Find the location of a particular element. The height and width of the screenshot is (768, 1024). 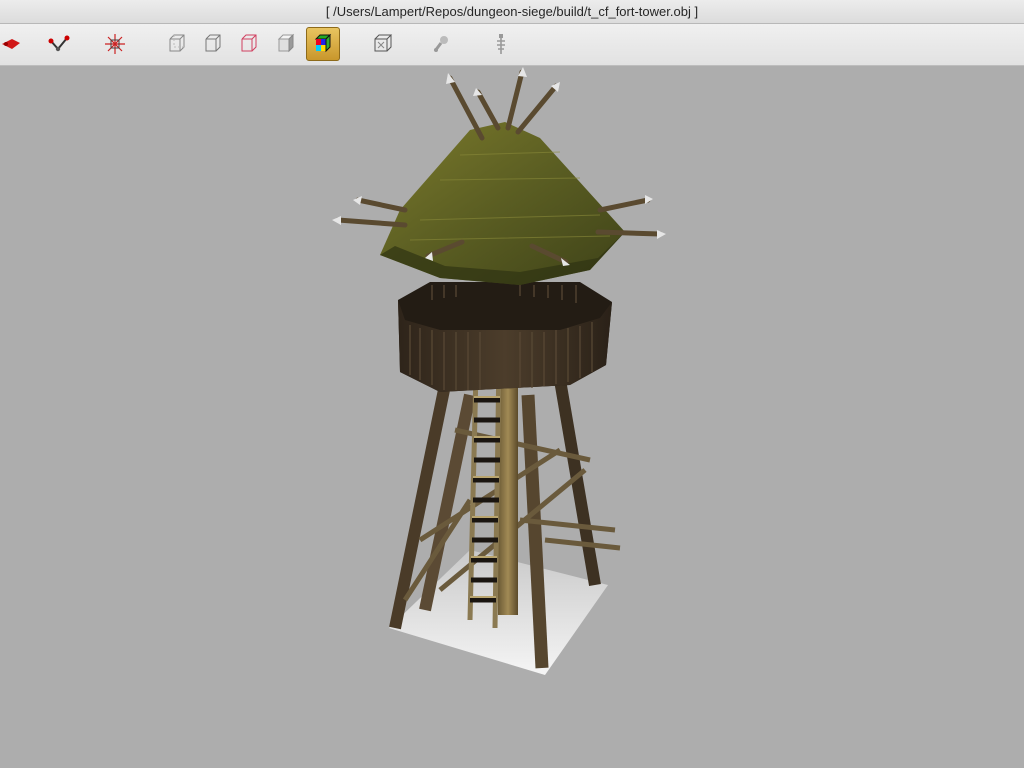

skeleton-icon is located at coordinates (501, 44).